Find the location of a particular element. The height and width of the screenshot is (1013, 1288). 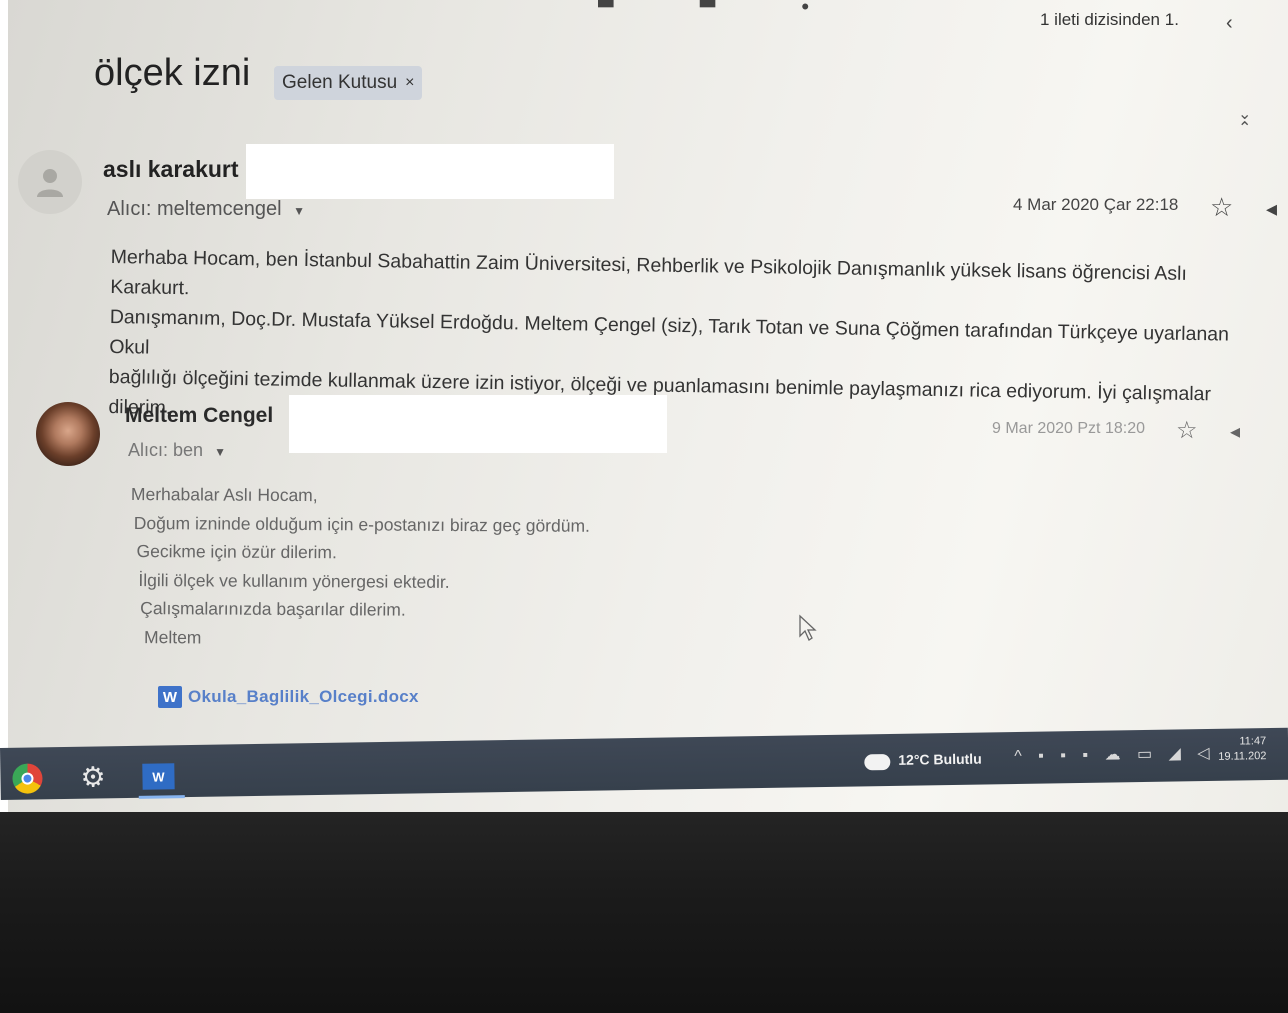

taskbar-clock: 11:47 19.11.202 is located at coordinates (1242, 749).